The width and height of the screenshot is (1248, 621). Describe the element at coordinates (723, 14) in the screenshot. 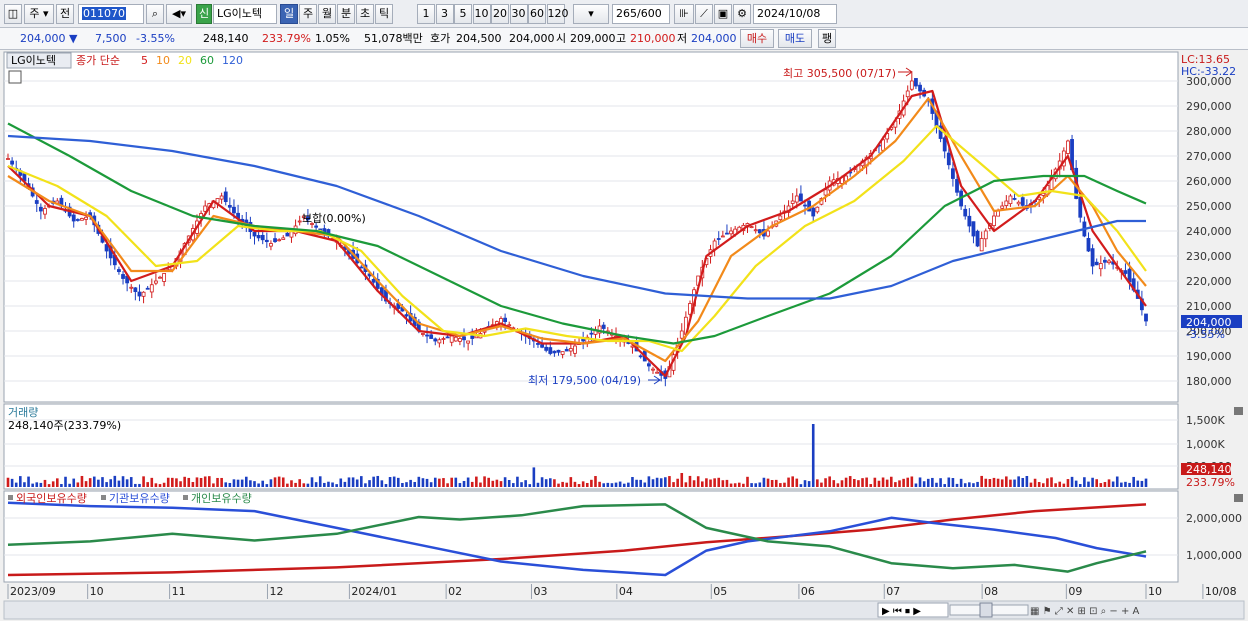

I see `save-icon: ▣` at that location.